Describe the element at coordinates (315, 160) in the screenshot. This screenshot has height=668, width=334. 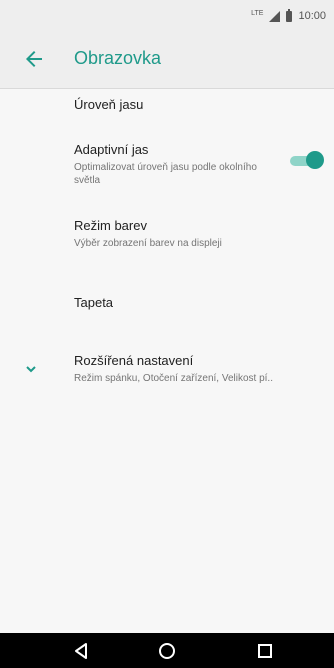
I see `toggle-thumb` at that location.